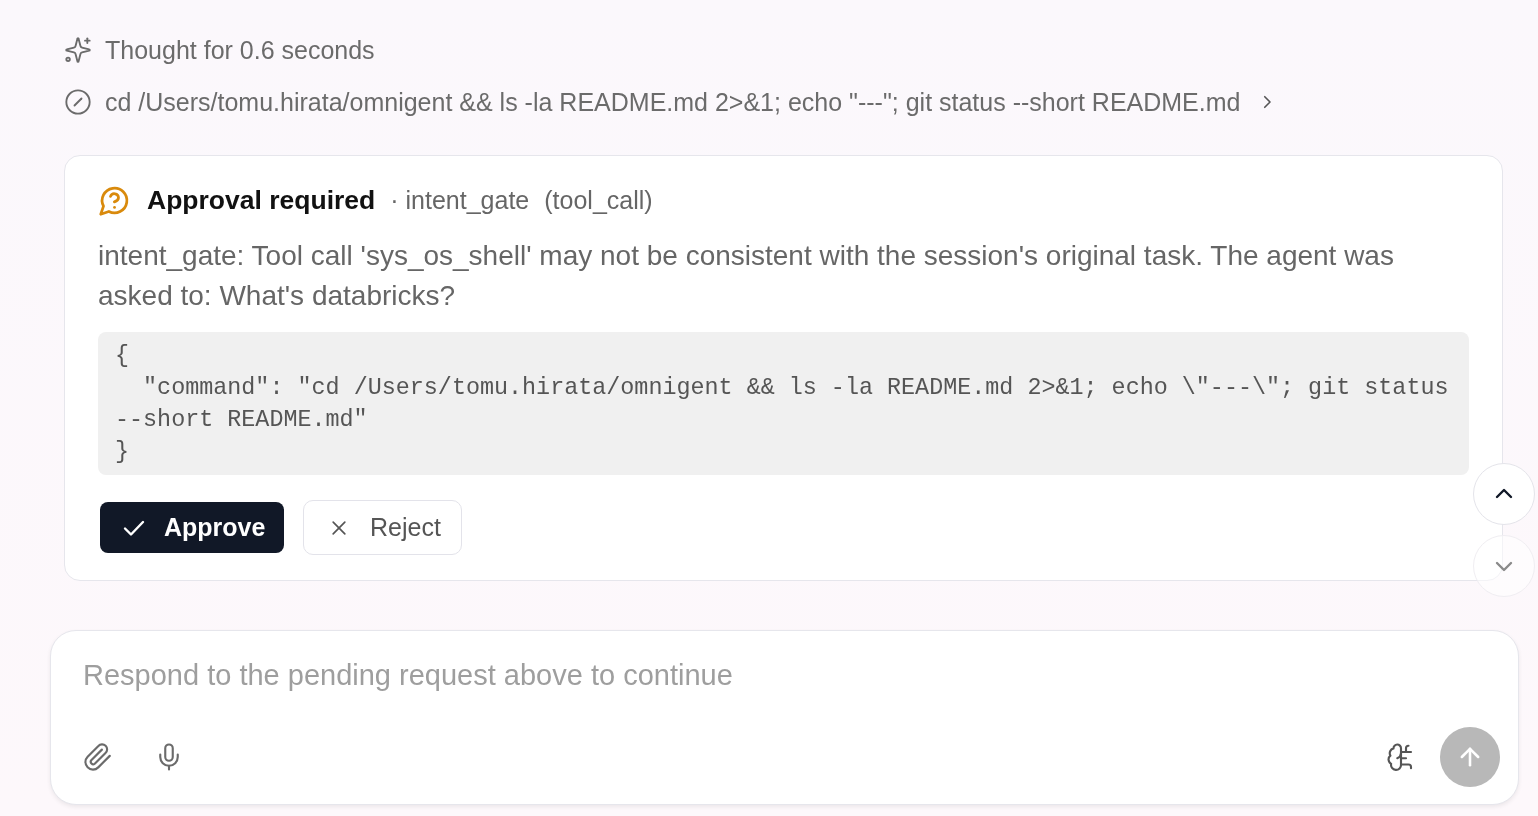 The image size is (1538, 816). What do you see at coordinates (98, 757) in the screenshot?
I see `paperclip-icon` at bounding box center [98, 757].